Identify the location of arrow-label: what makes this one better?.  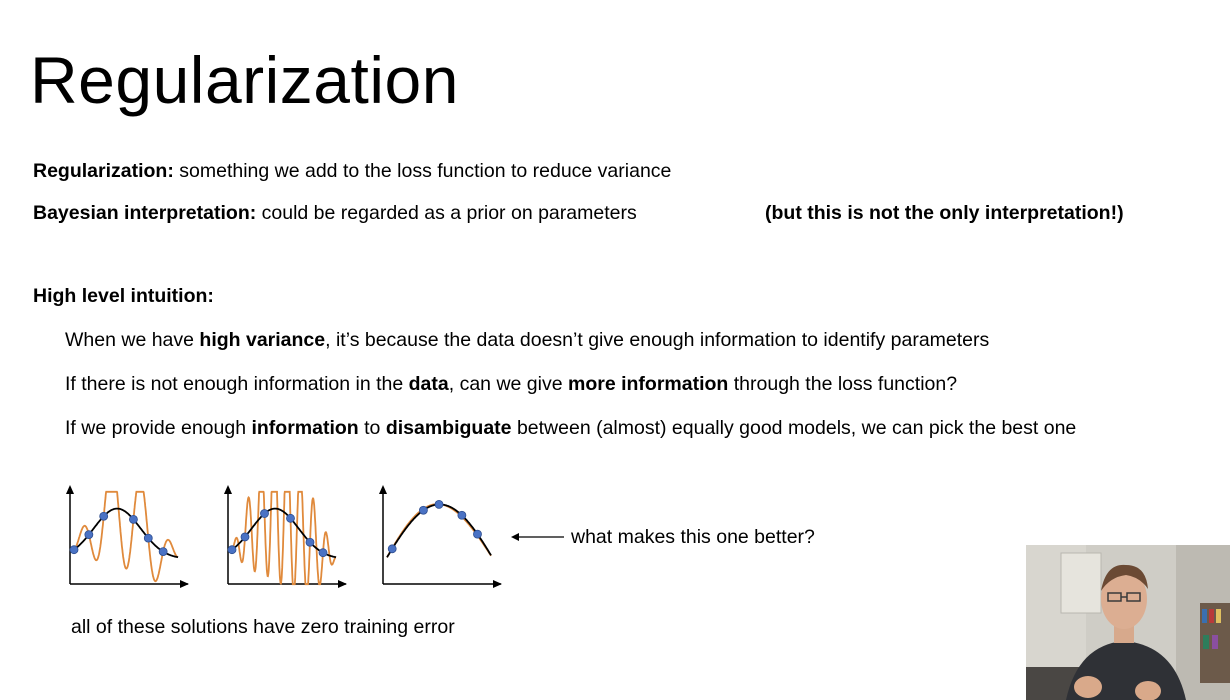
(693, 537).